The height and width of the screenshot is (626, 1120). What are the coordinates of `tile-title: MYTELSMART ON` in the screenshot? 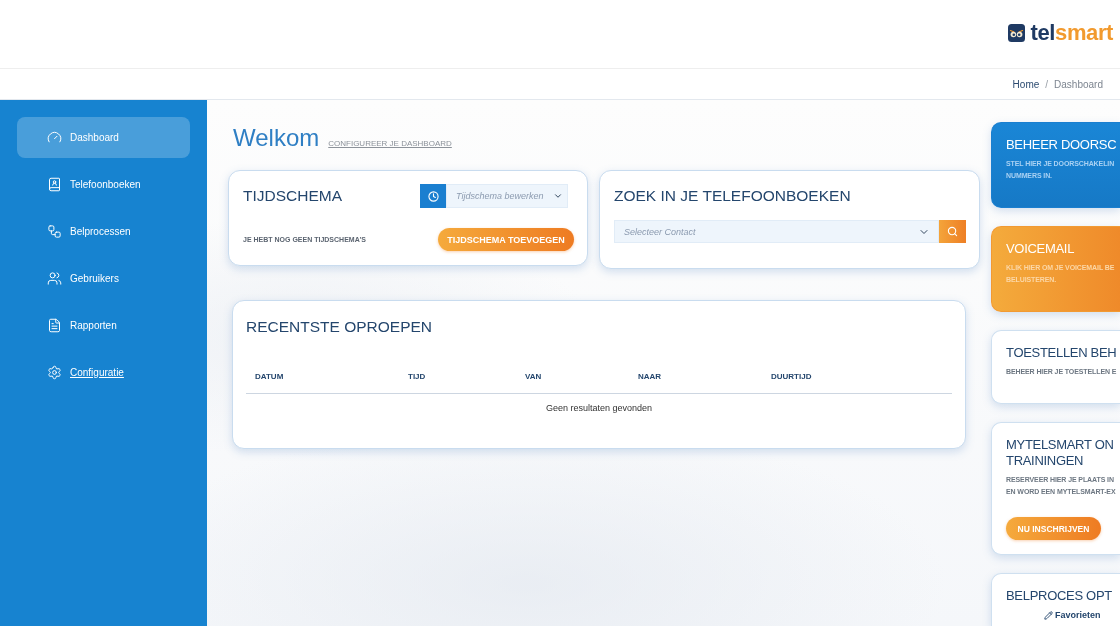 It's located at (1060, 445).